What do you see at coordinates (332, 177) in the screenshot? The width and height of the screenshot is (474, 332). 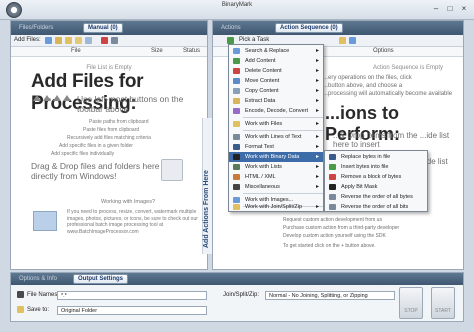 I see `remove-block-icon` at bounding box center [332, 177].